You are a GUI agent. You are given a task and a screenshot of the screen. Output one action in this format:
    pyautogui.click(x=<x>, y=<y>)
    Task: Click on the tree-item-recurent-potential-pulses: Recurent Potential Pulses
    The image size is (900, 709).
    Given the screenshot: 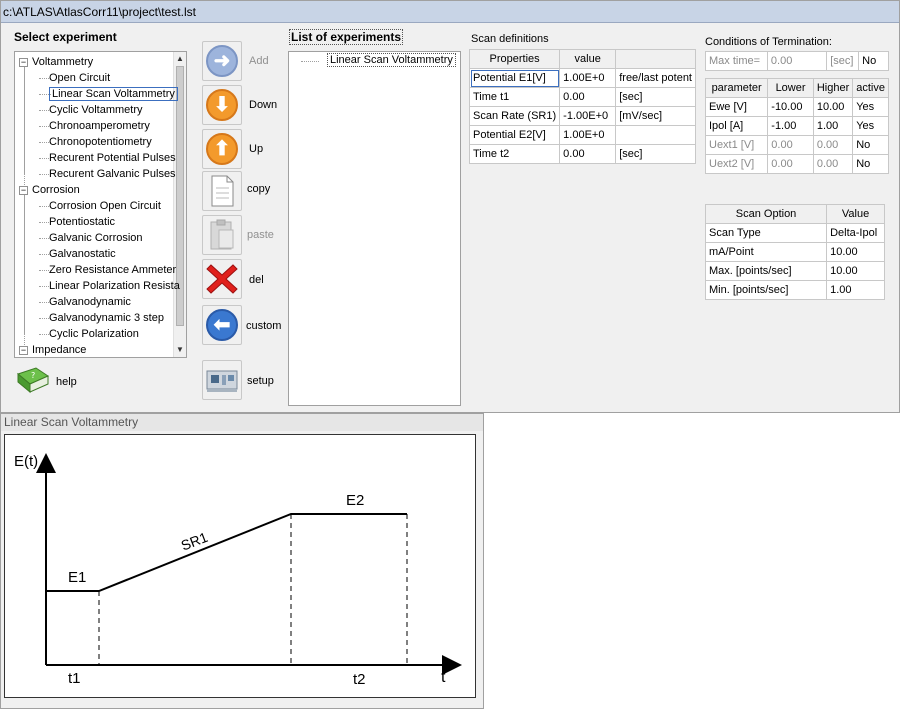 What is the action you would take?
    pyautogui.click(x=112, y=158)
    